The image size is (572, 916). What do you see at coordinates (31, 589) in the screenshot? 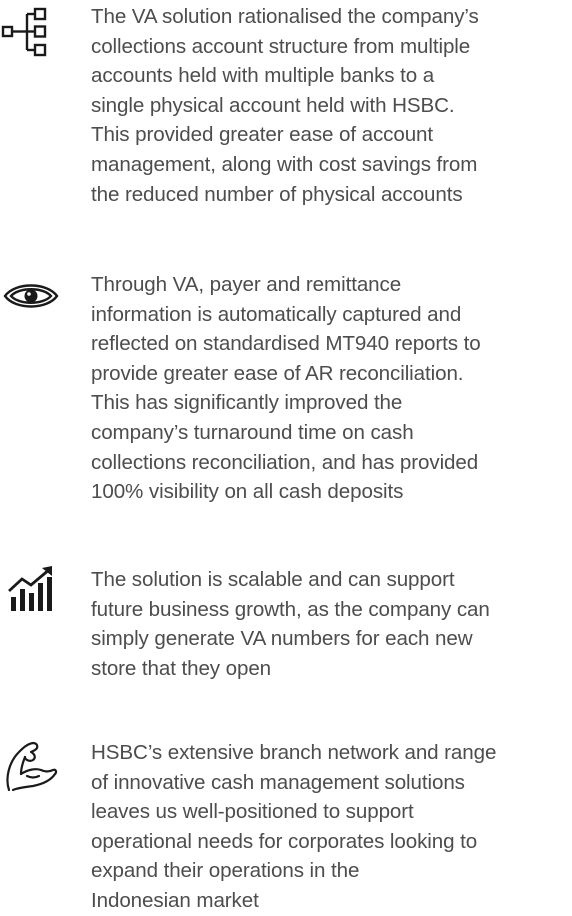
I see `growth-chart-icon` at bounding box center [31, 589].